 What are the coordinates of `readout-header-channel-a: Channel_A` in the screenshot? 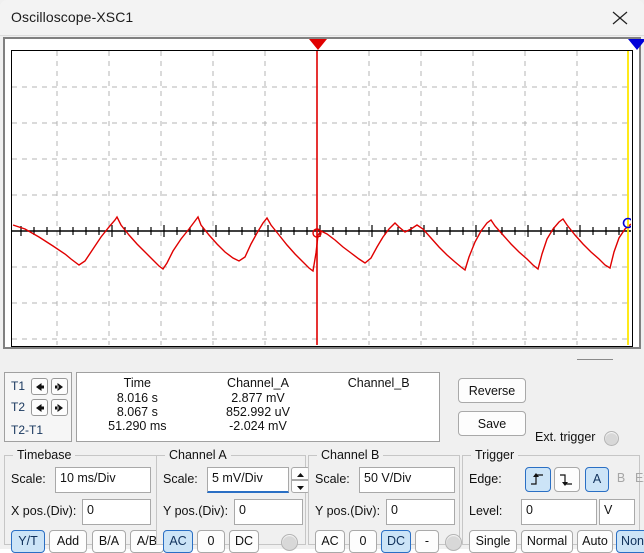 It's located at (258, 383).